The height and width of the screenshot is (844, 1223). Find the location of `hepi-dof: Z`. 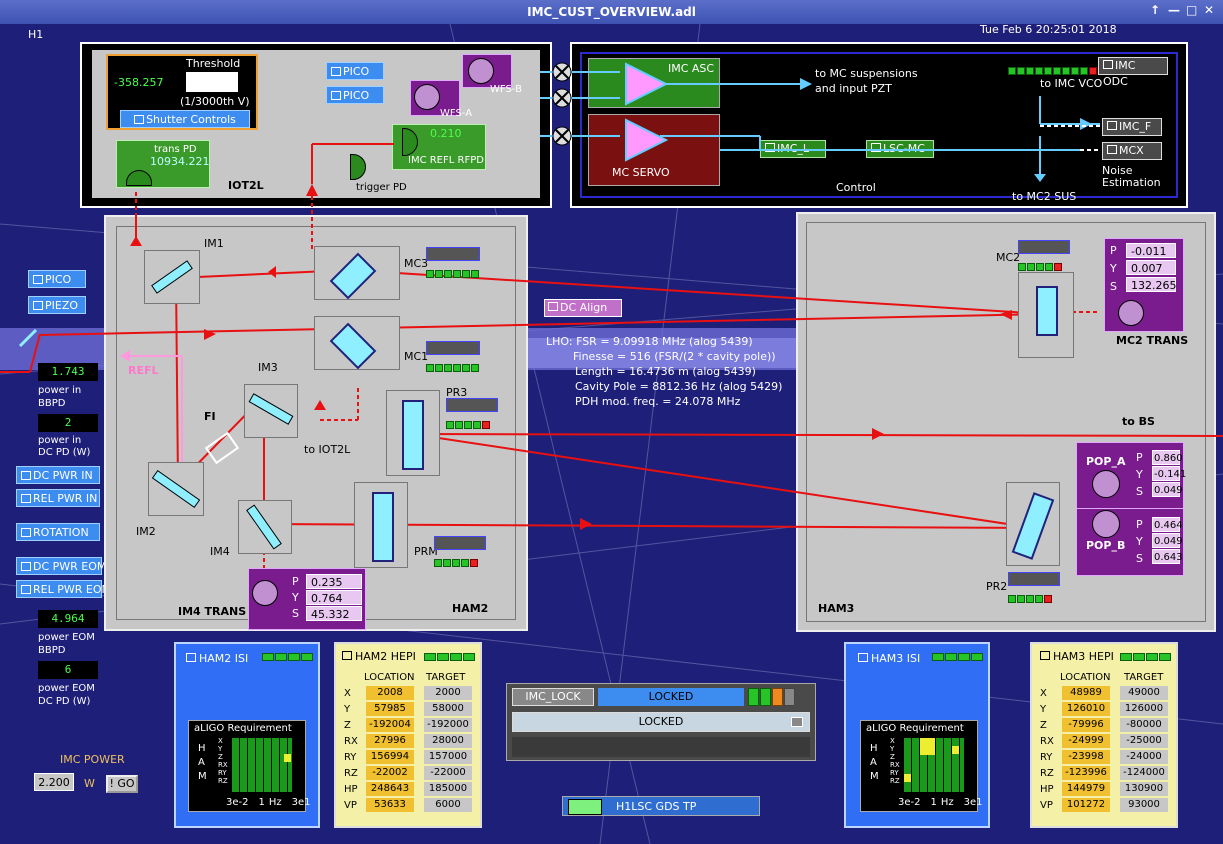

hepi-dof: Z is located at coordinates (347, 725).